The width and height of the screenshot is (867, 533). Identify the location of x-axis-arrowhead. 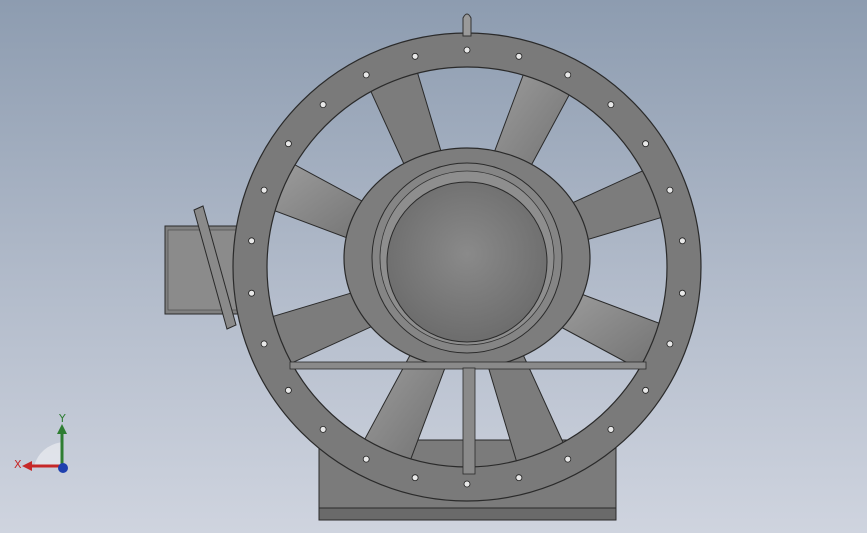
(27, 466).